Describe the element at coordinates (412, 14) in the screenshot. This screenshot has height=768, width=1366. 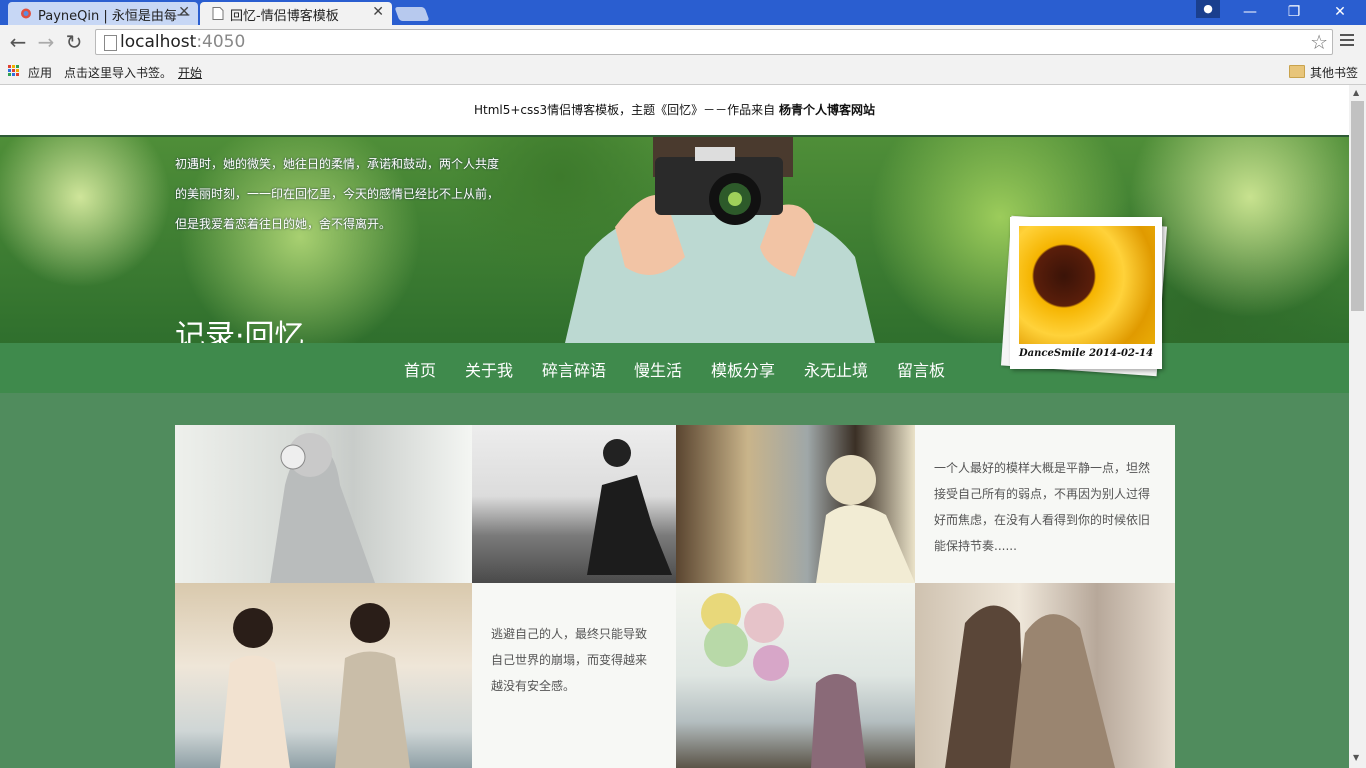
I see `new-tab-button` at that location.